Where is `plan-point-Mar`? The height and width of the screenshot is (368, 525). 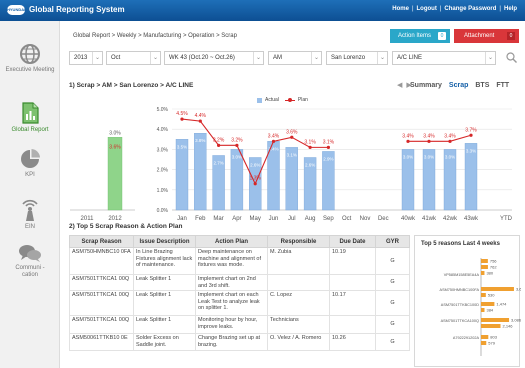
plan-point-Mar is located at coordinates (219, 145).